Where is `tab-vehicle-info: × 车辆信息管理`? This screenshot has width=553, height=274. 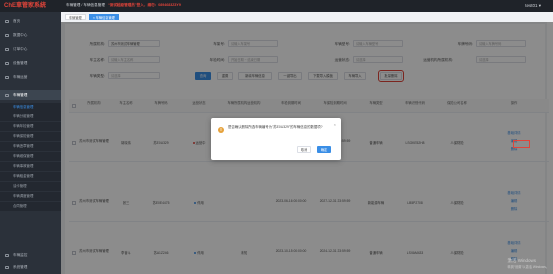 tab-vehicle-info: × 车辆信息管理 is located at coordinates (104, 17).